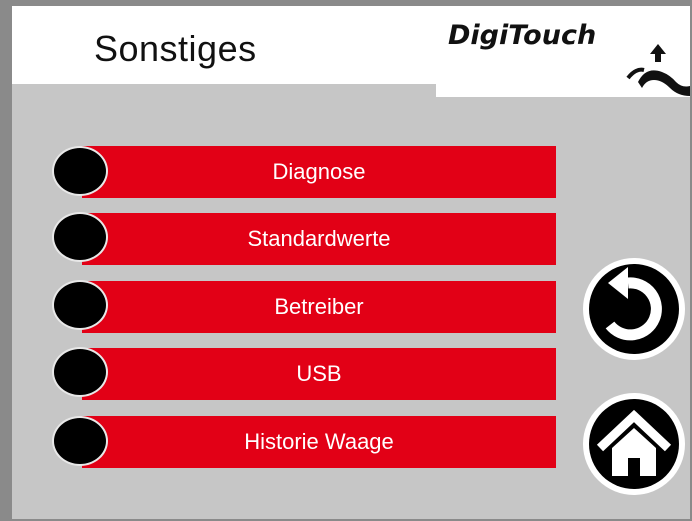  I want to click on menu-bullet-usb, so click(80, 372).